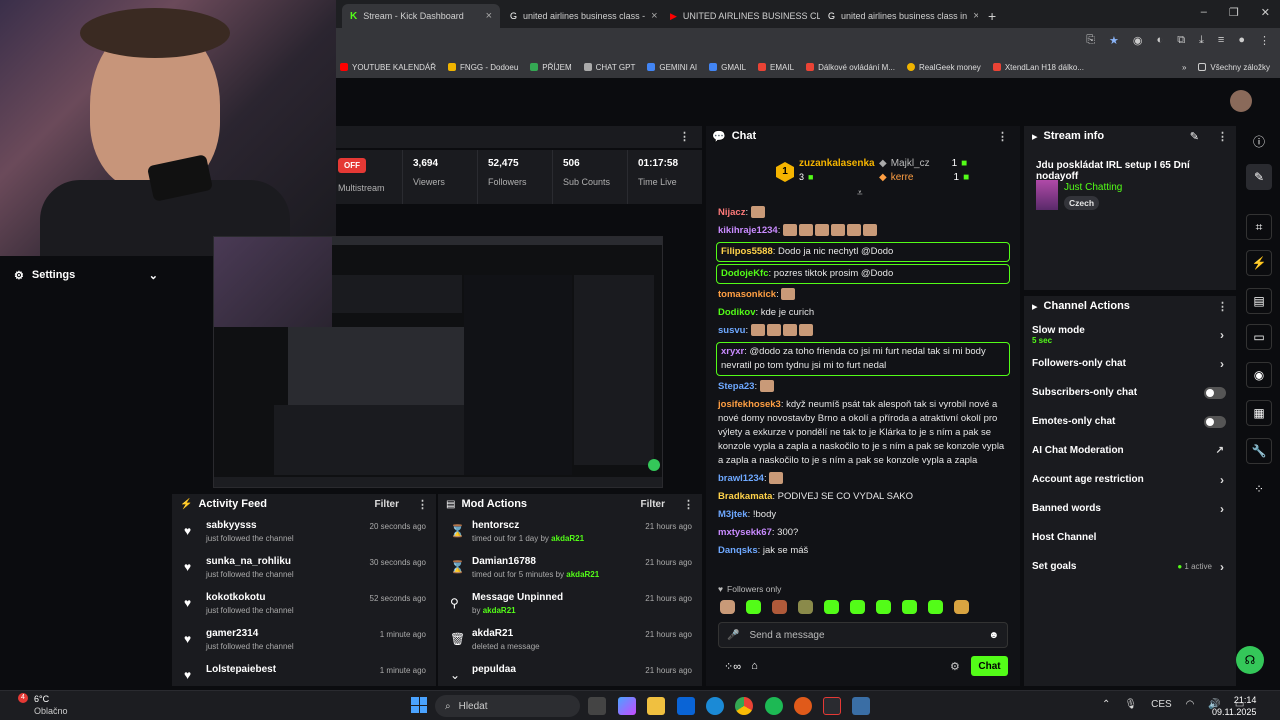  I want to click on settings-bar: ⚙ Settings ⌄, so click(85, 275).